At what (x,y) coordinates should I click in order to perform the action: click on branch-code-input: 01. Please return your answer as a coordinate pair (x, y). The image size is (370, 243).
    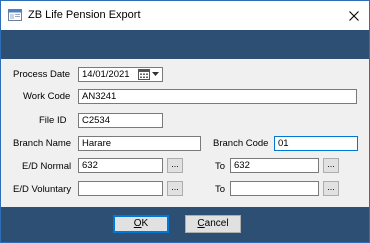
    Looking at the image, I should click on (316, 143).